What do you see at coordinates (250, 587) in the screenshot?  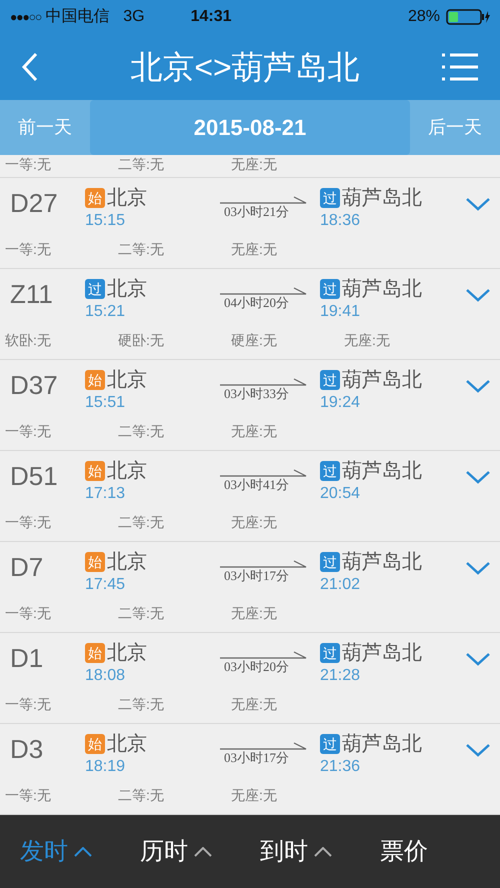 I see `train-row: D7 始 北京 17:45 03小时17分 过 葫芦岛北 21:02 一等:无 二等:无 无座:无` at bounding box center [250, 587].